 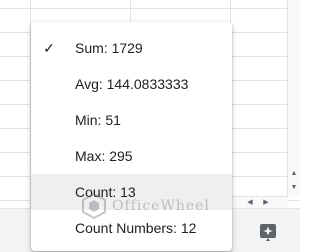 I want to click on menu-item-label: Count Numbers: 12, so click(x=136, y=228).